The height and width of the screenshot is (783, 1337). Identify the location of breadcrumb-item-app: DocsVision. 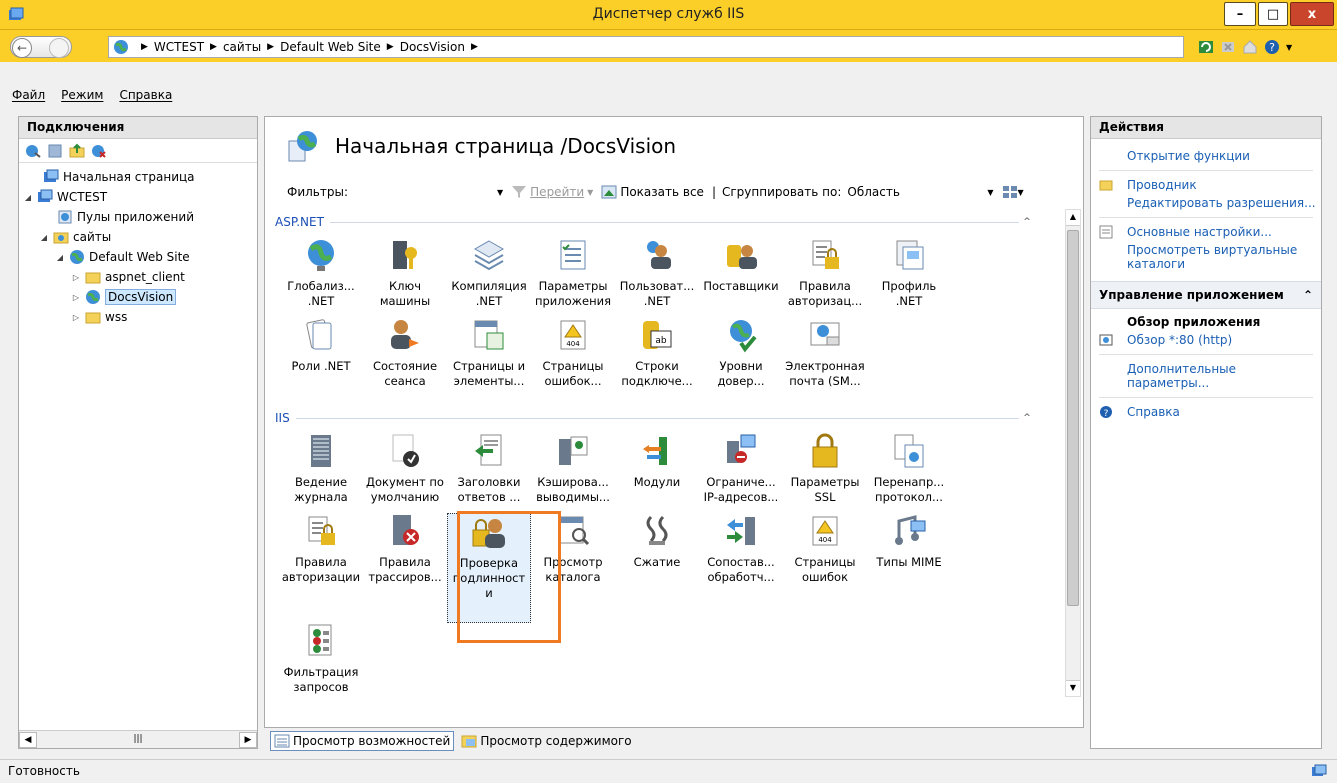
(432, 47).